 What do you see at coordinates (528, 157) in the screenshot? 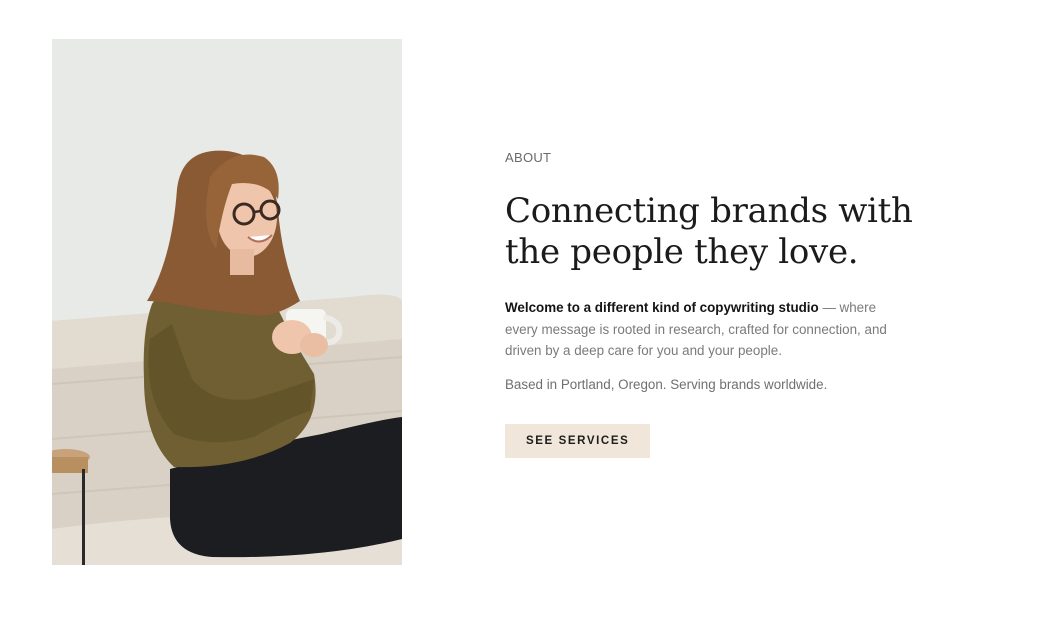
I see `section-eyebrow: ABOUT` at bounding box center [528, 157].